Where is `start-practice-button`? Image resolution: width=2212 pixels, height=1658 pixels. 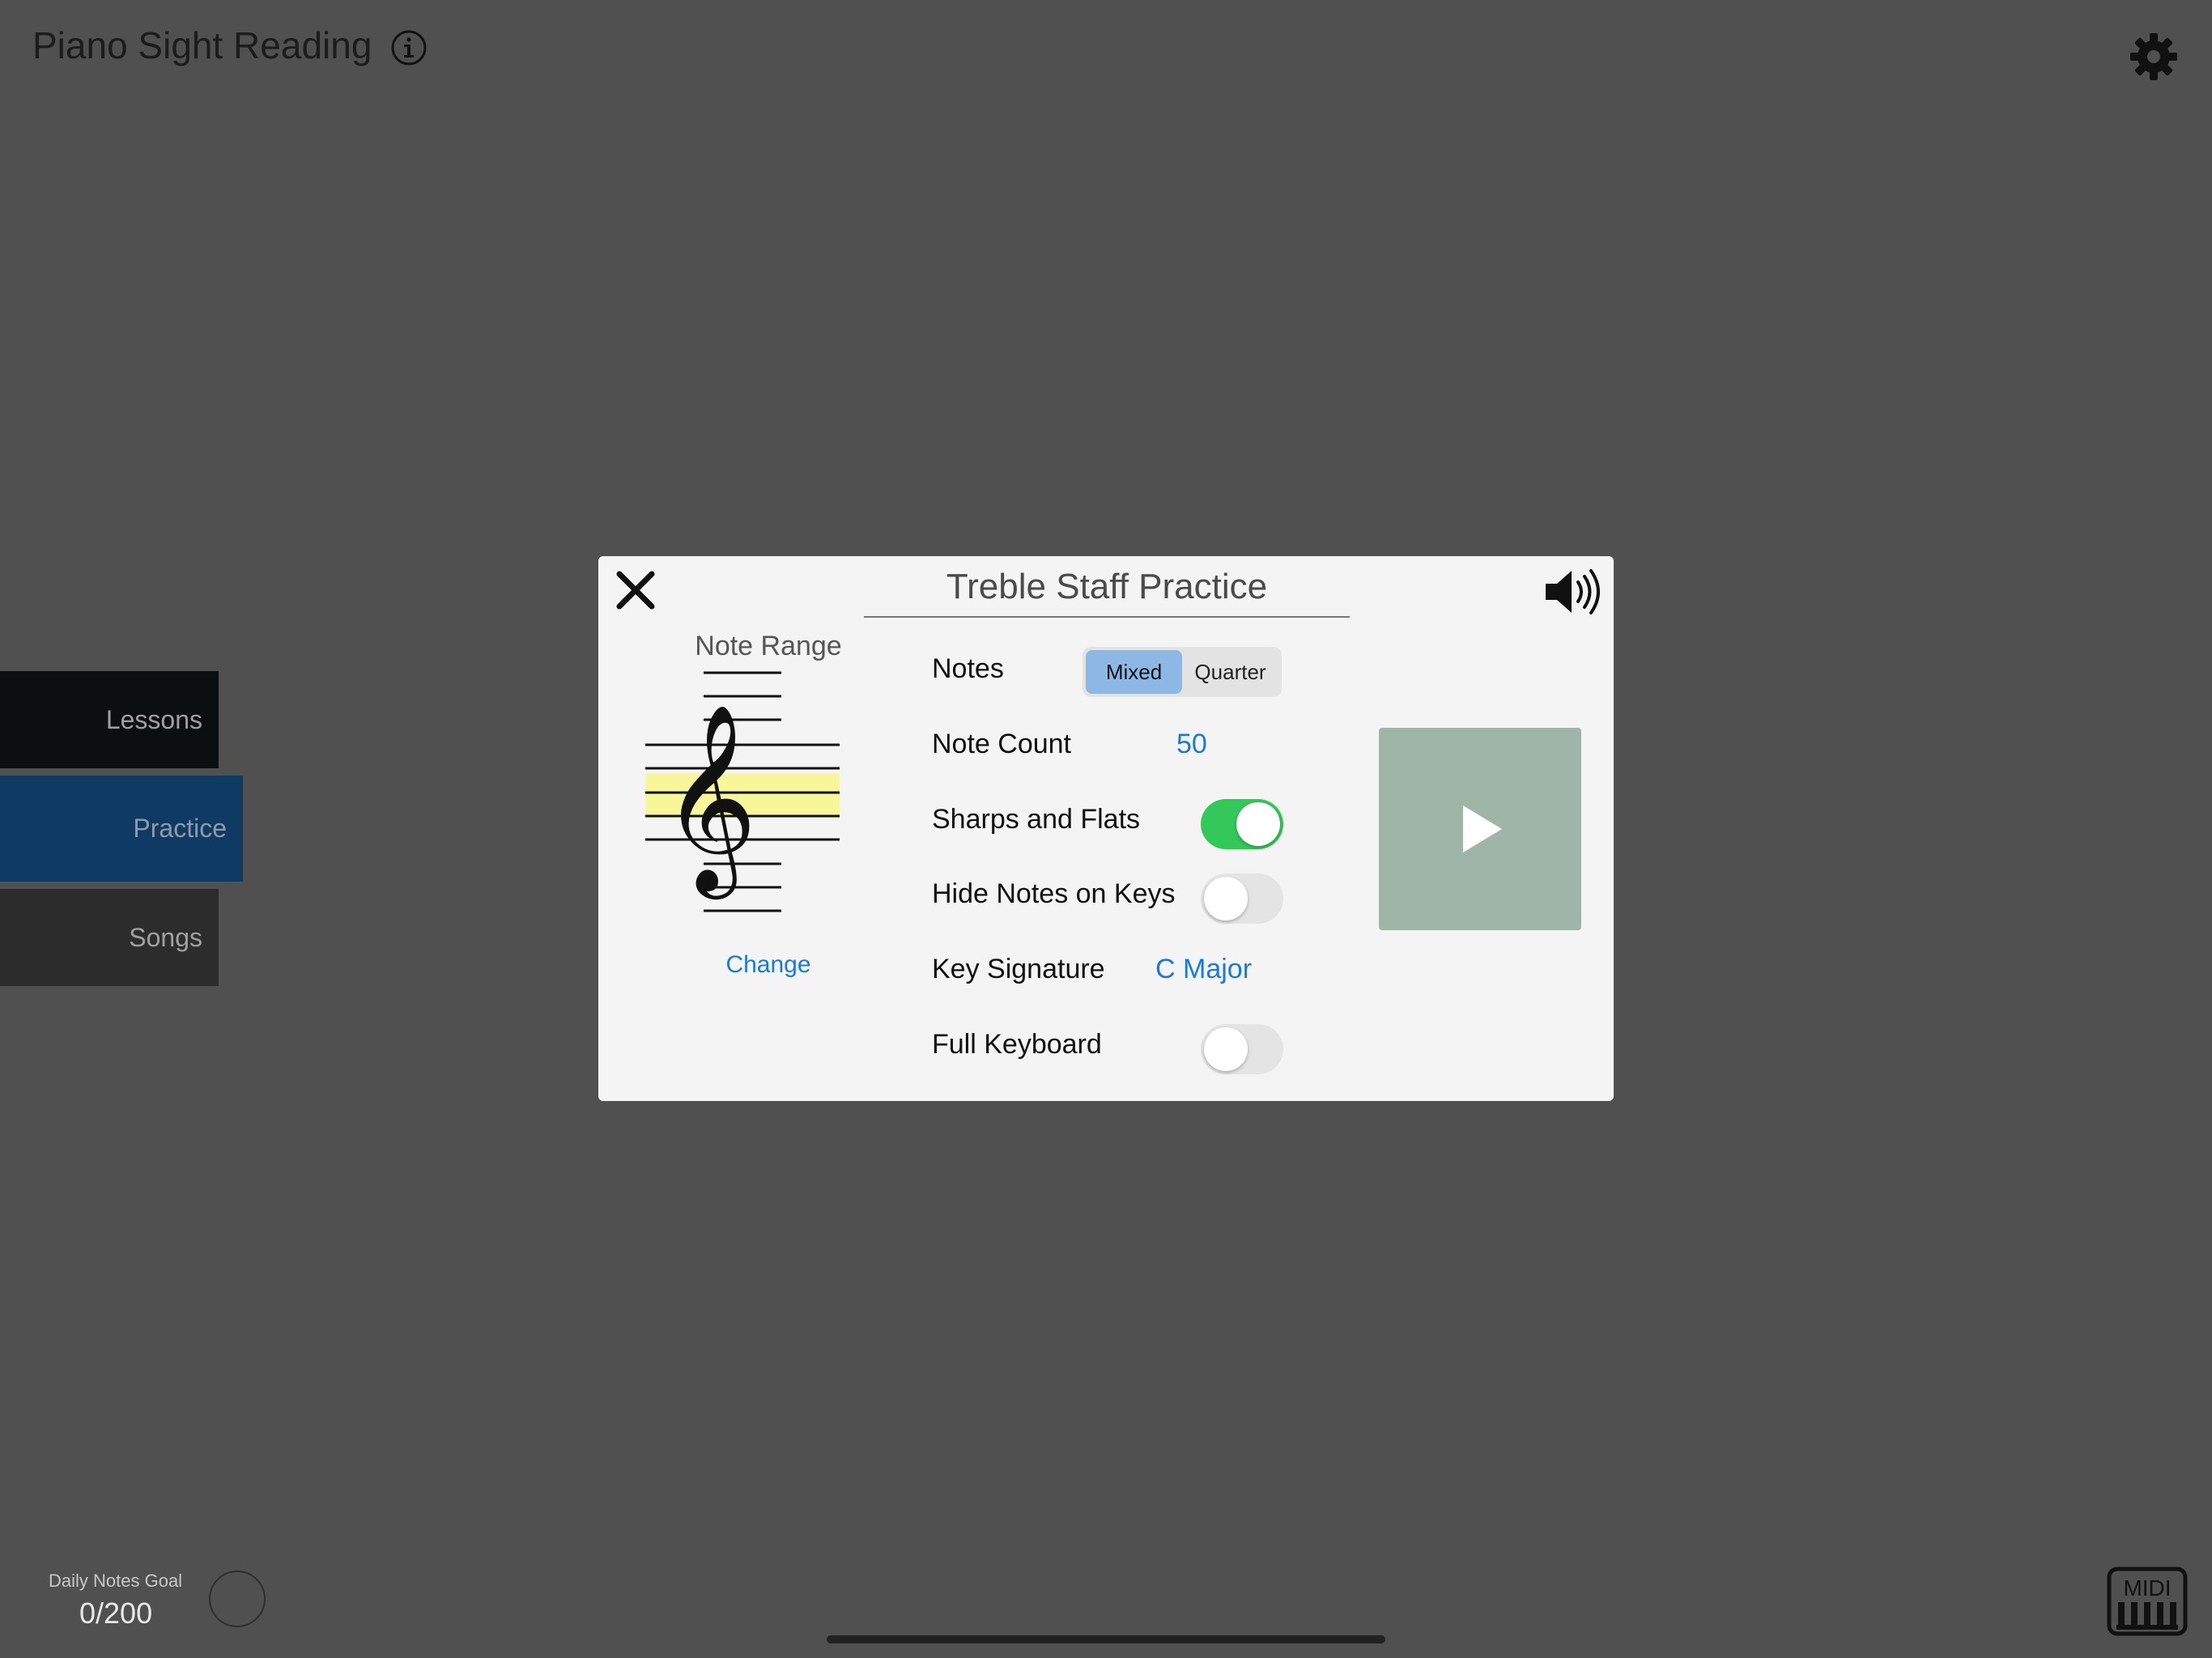
start-practice-button is located at coordinates (1480, 829).